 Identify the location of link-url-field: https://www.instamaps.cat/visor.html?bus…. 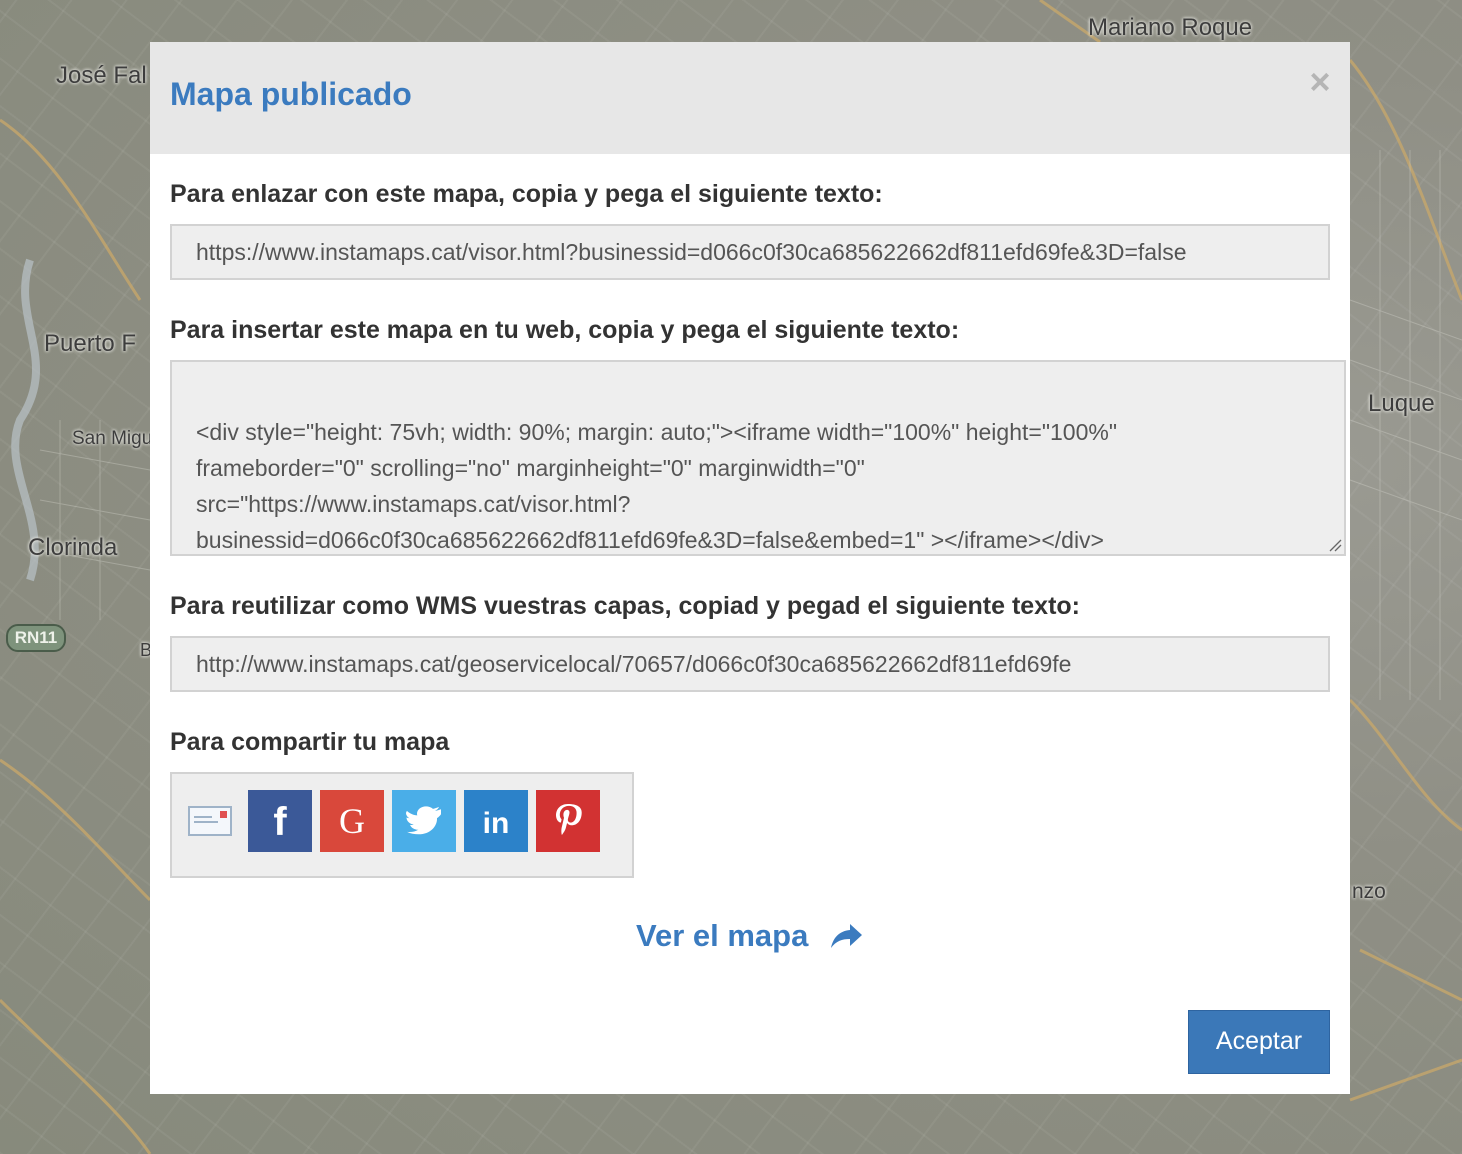
(750, 252).